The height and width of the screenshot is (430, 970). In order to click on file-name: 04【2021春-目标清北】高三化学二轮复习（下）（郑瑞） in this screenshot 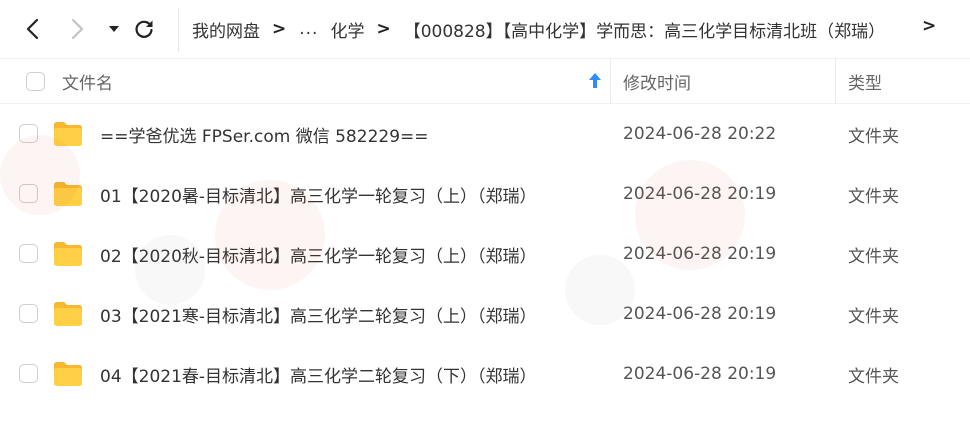, I will do `click(318, 374)`.